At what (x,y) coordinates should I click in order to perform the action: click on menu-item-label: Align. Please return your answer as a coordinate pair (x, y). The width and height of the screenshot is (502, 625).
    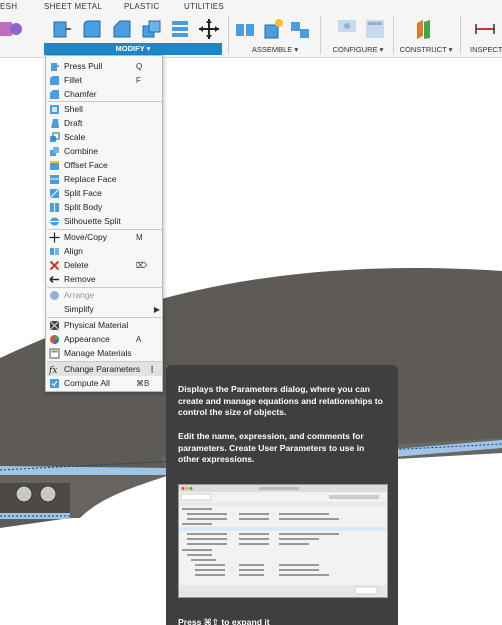
    Looking at the image, I should click on (73, 251).